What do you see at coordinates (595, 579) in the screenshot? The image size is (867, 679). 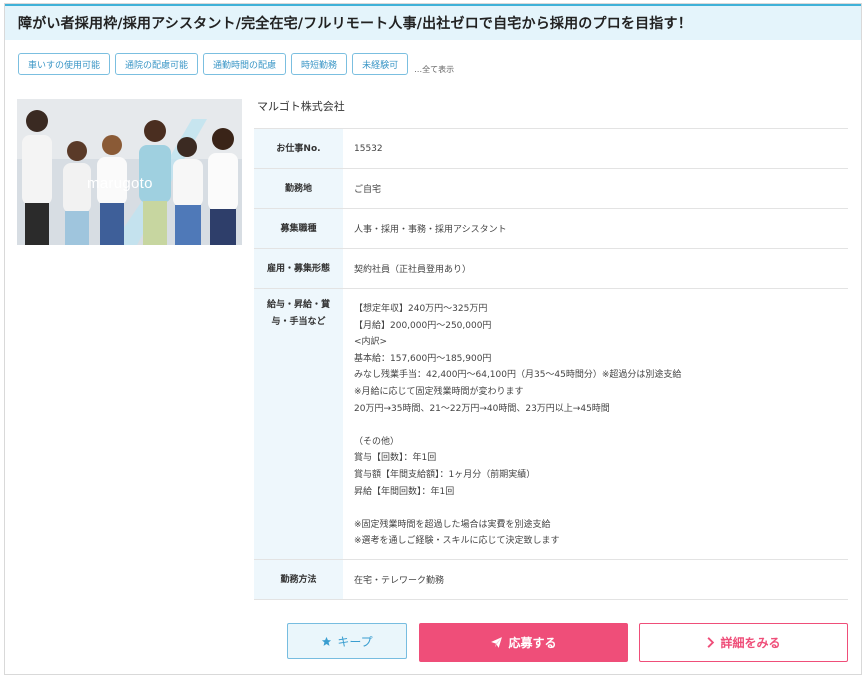 I see `work-style-value: 在宅・テレワーク勤務` at bounding box center [595, 579].